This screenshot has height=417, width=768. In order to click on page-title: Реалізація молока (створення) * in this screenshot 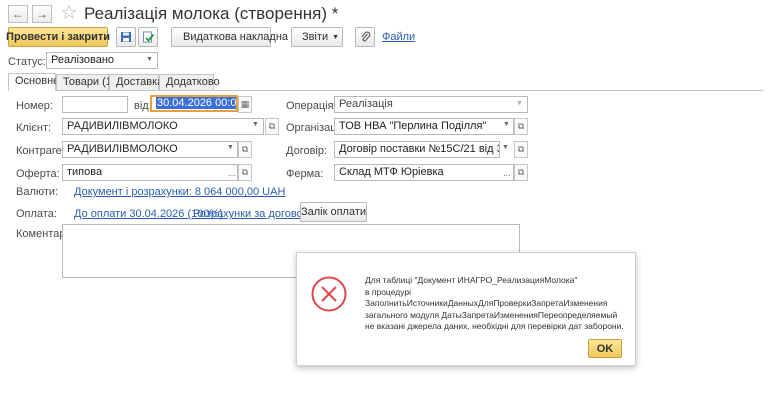, I will do `click(211, 13)`.